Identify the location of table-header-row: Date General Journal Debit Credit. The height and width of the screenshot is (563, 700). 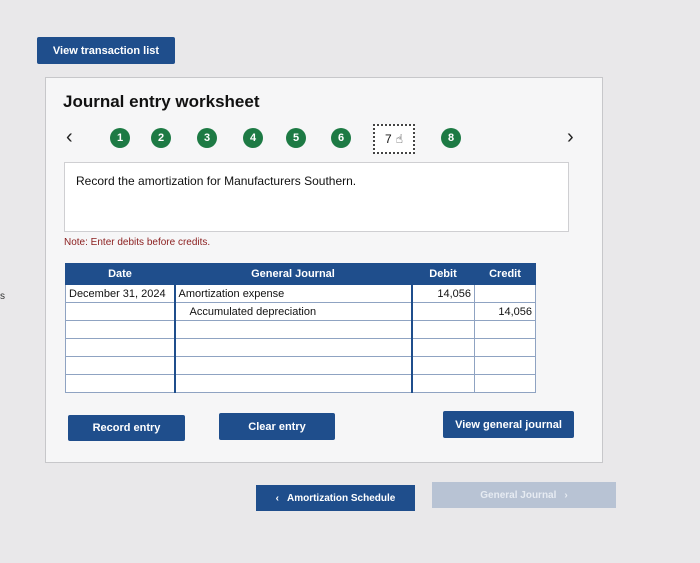
(300, 274).